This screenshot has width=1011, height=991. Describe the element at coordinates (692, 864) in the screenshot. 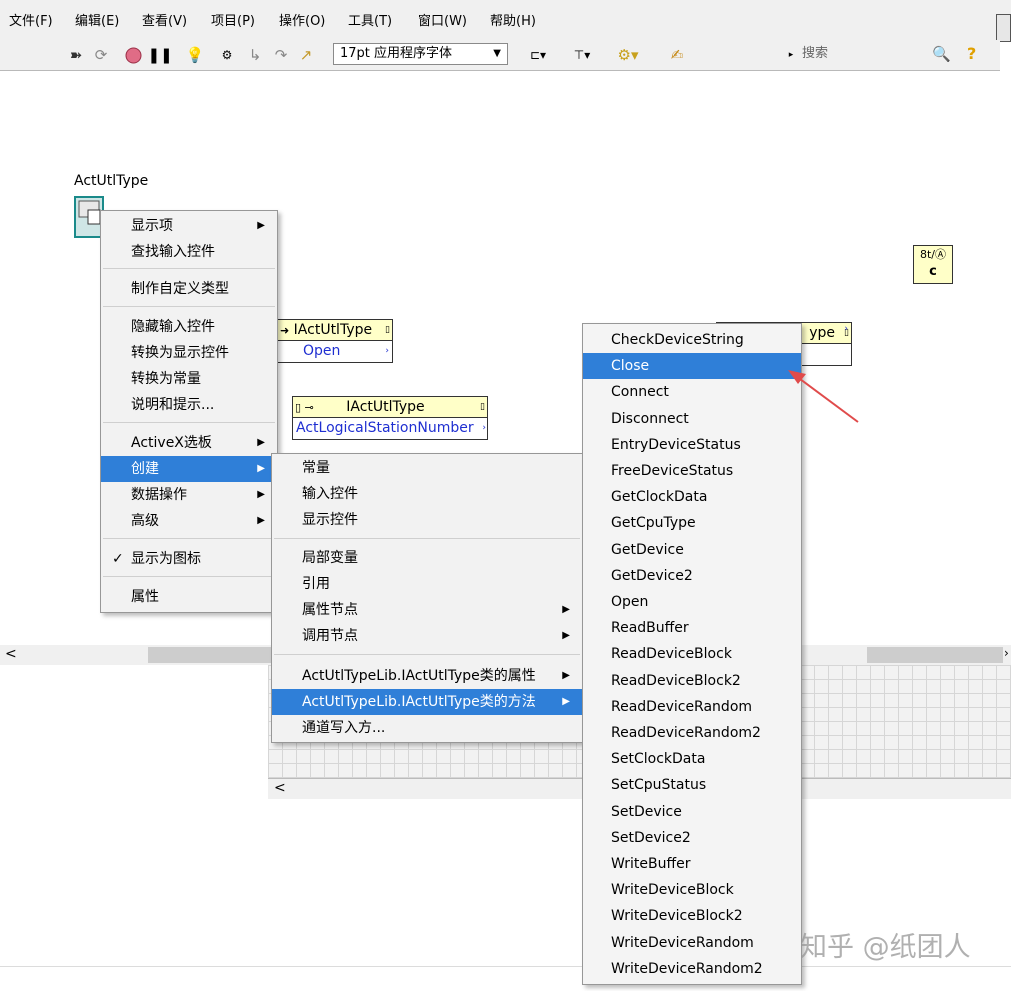

I see `method-item-writebuffer: WriteBuffer` at that location.